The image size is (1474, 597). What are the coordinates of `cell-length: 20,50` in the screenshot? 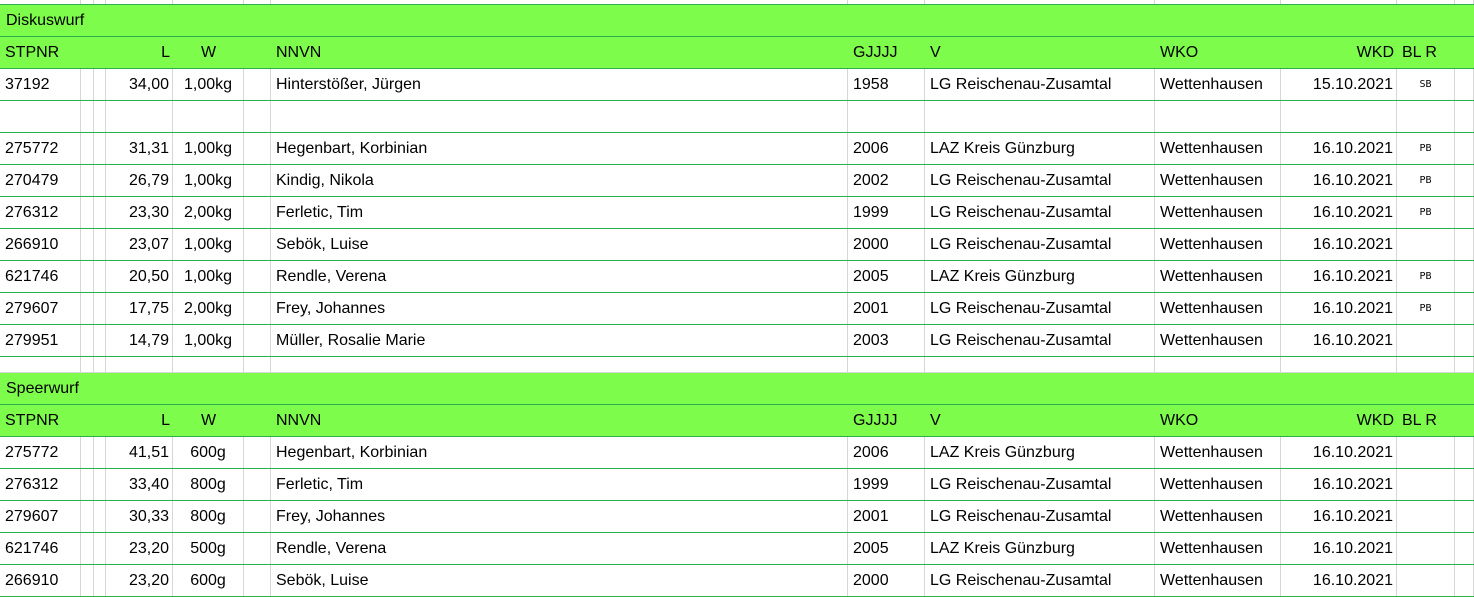 It's located at (139, 276).